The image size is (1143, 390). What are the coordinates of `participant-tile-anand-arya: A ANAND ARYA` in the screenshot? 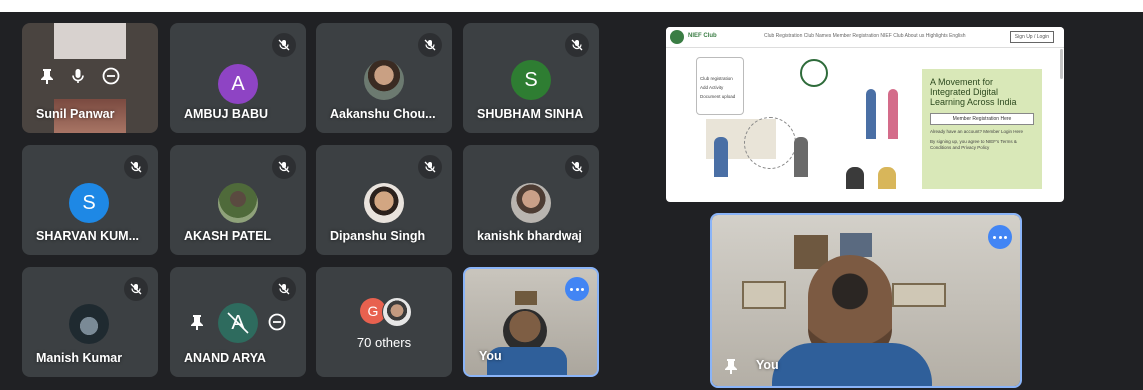 It's located at (238, 322).